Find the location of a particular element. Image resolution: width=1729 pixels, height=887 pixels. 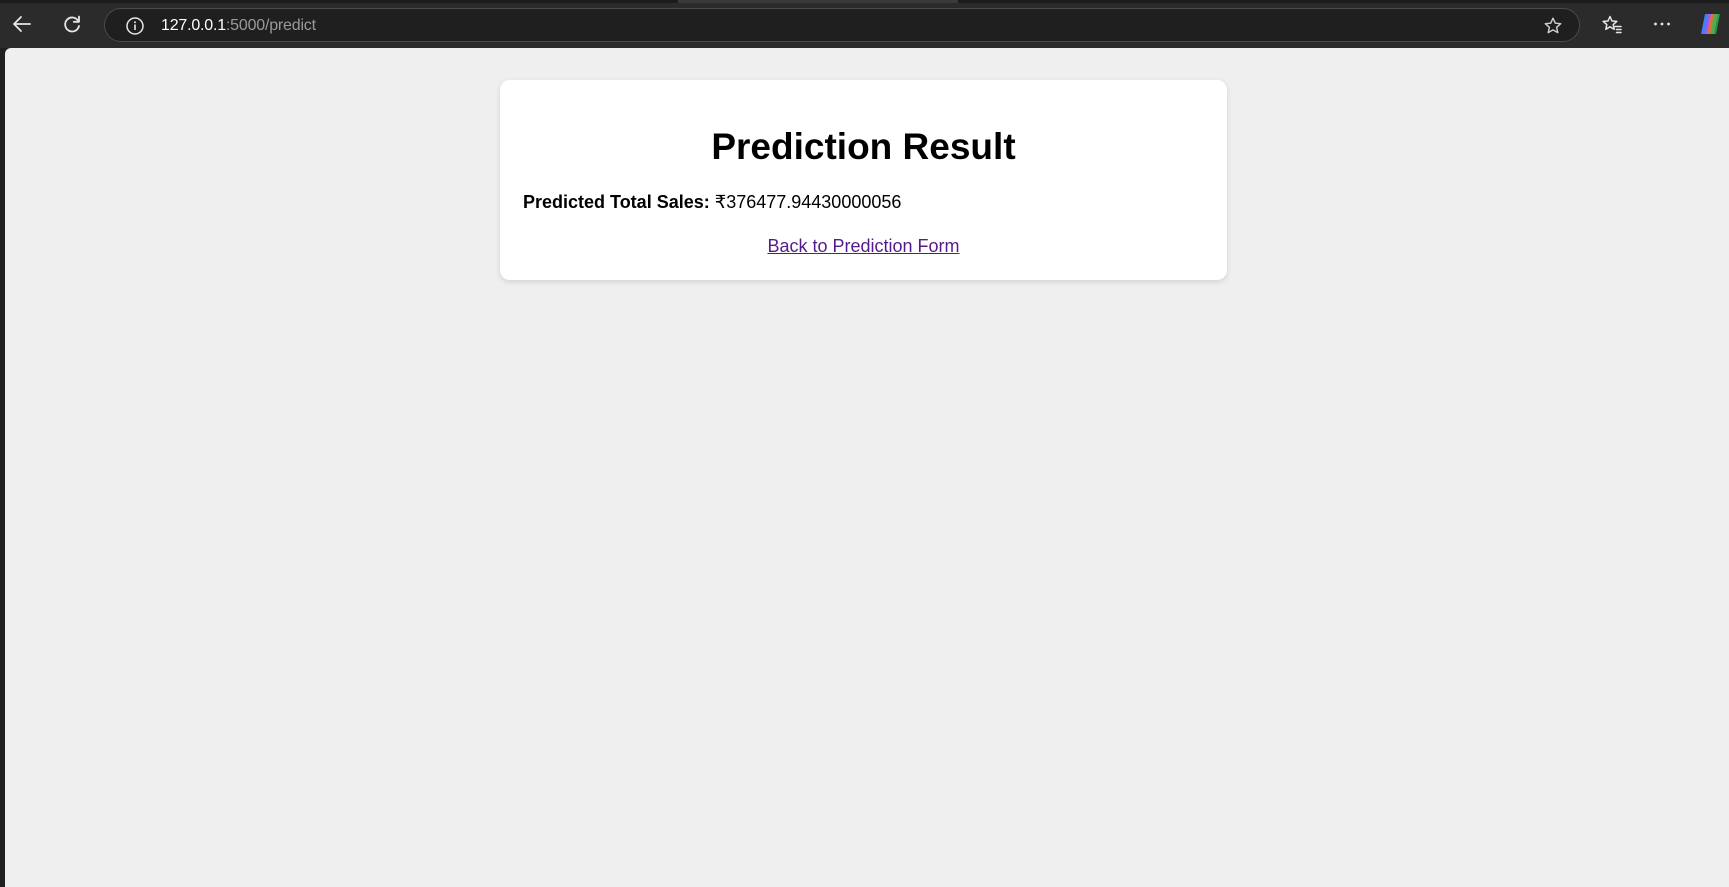

favorites-button is located at coordinates (1612, 24).